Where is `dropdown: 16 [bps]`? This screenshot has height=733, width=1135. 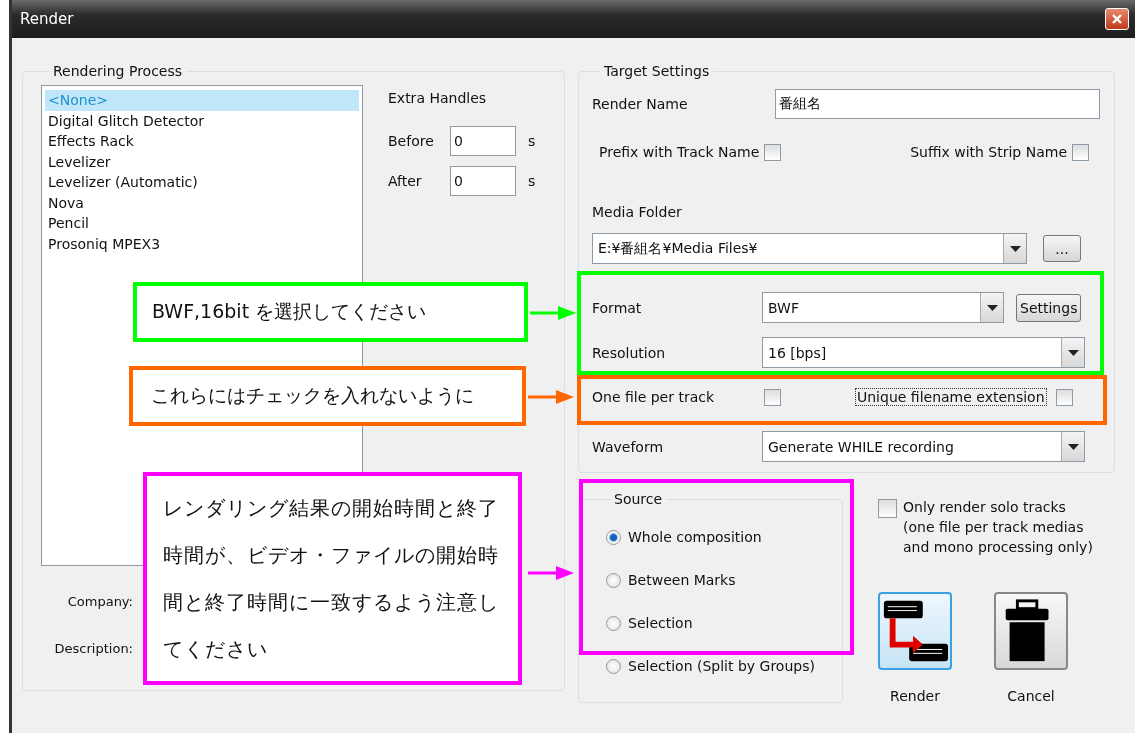
dropdown: 16 [bps] is located at coordinates (923, 352).